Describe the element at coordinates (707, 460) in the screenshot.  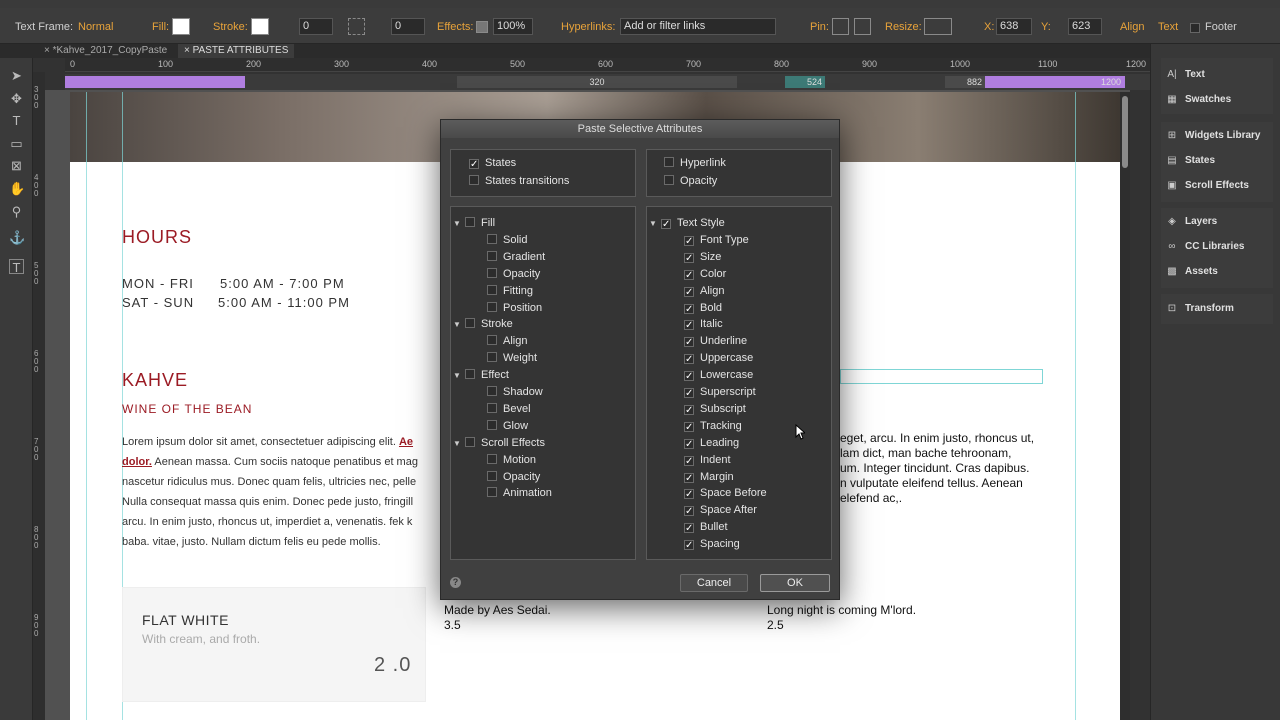
I see `text-attr-indent: ✓ Indent` at that location.